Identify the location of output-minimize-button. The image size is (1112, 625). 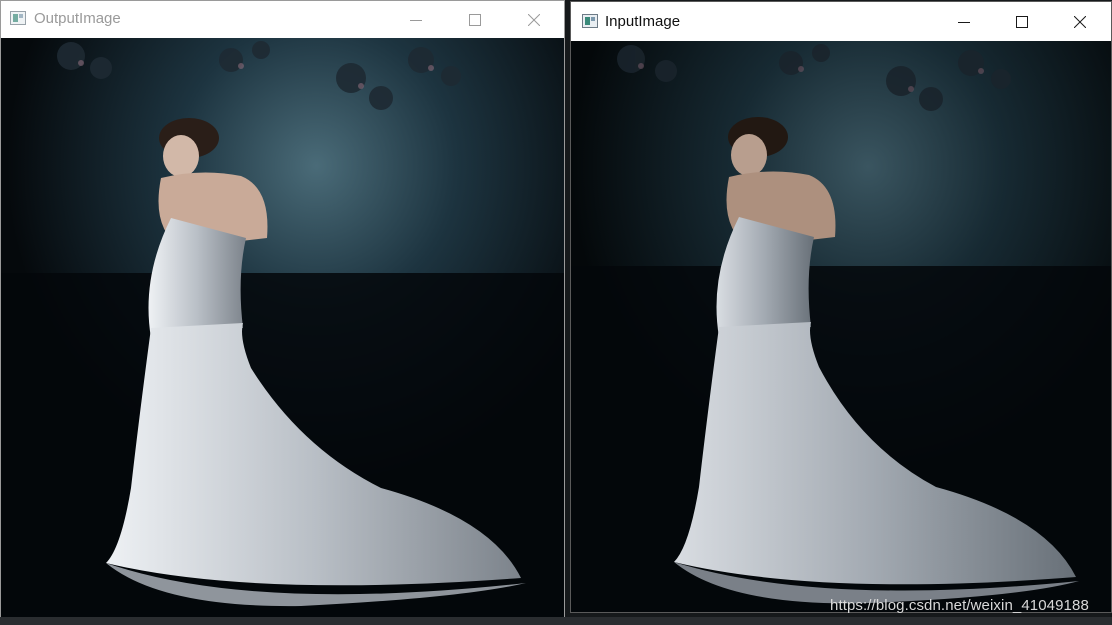
(416, 19).